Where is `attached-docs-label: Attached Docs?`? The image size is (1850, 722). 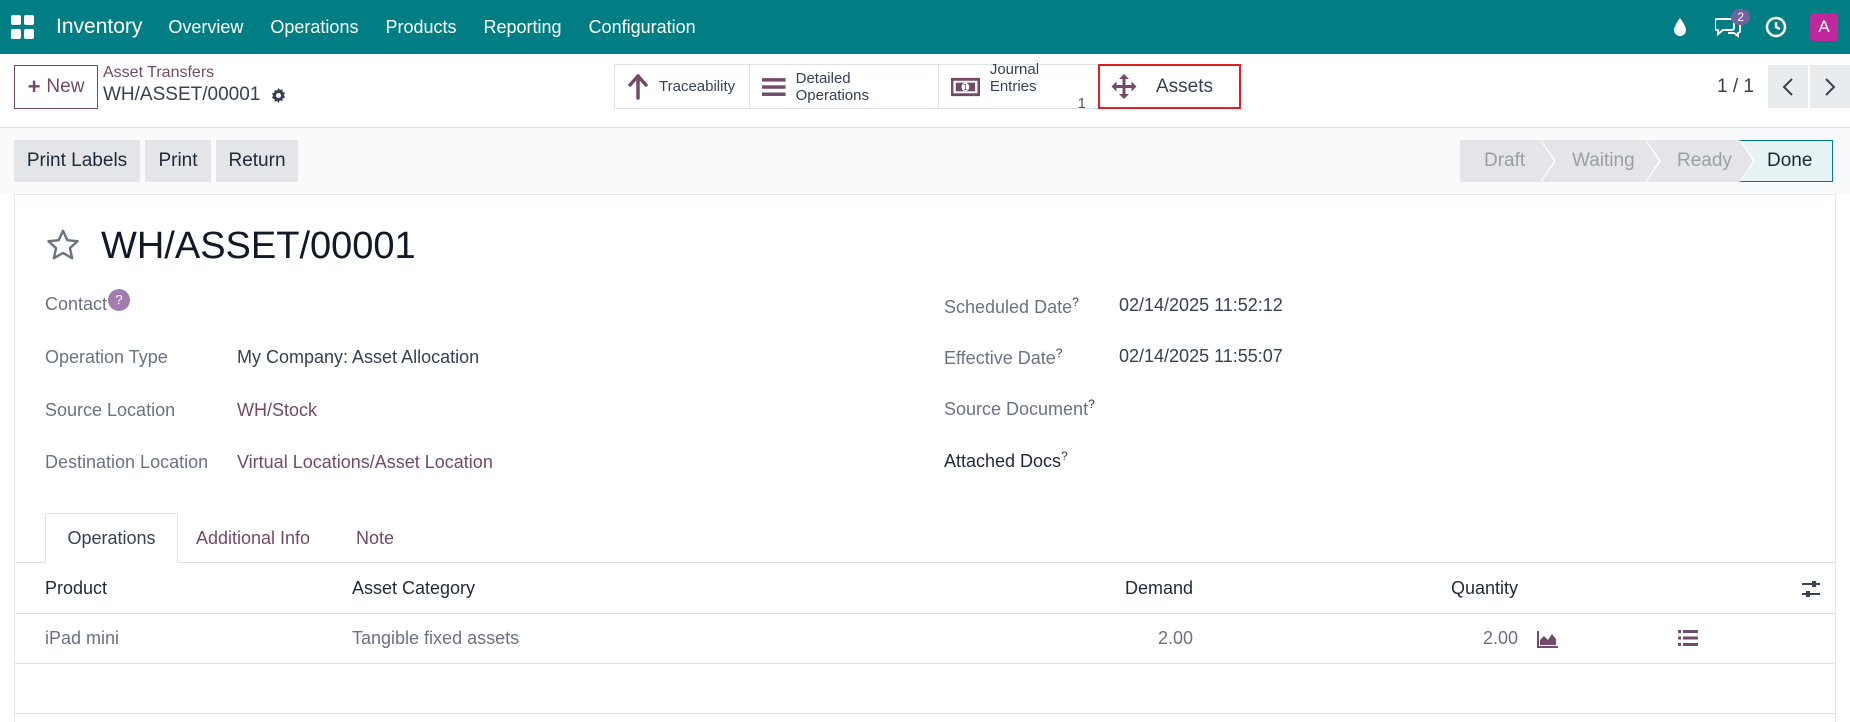
attached-docs-label: Attached Docs? is located at coordinates (1006, 460).